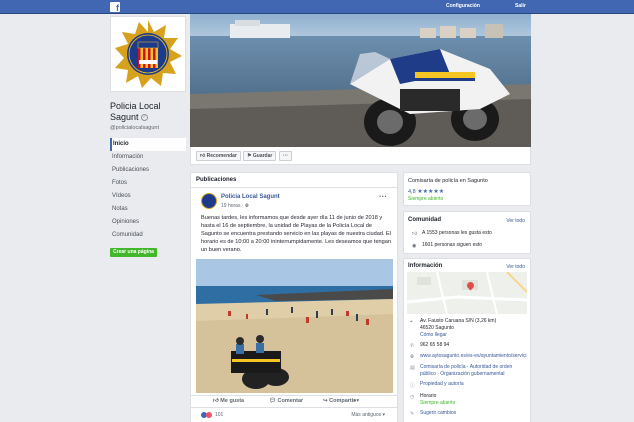 The height and width of the screenshot is (422, 634). I want to click on nav-item-opiniones: Opiniones, so click(148, 222).